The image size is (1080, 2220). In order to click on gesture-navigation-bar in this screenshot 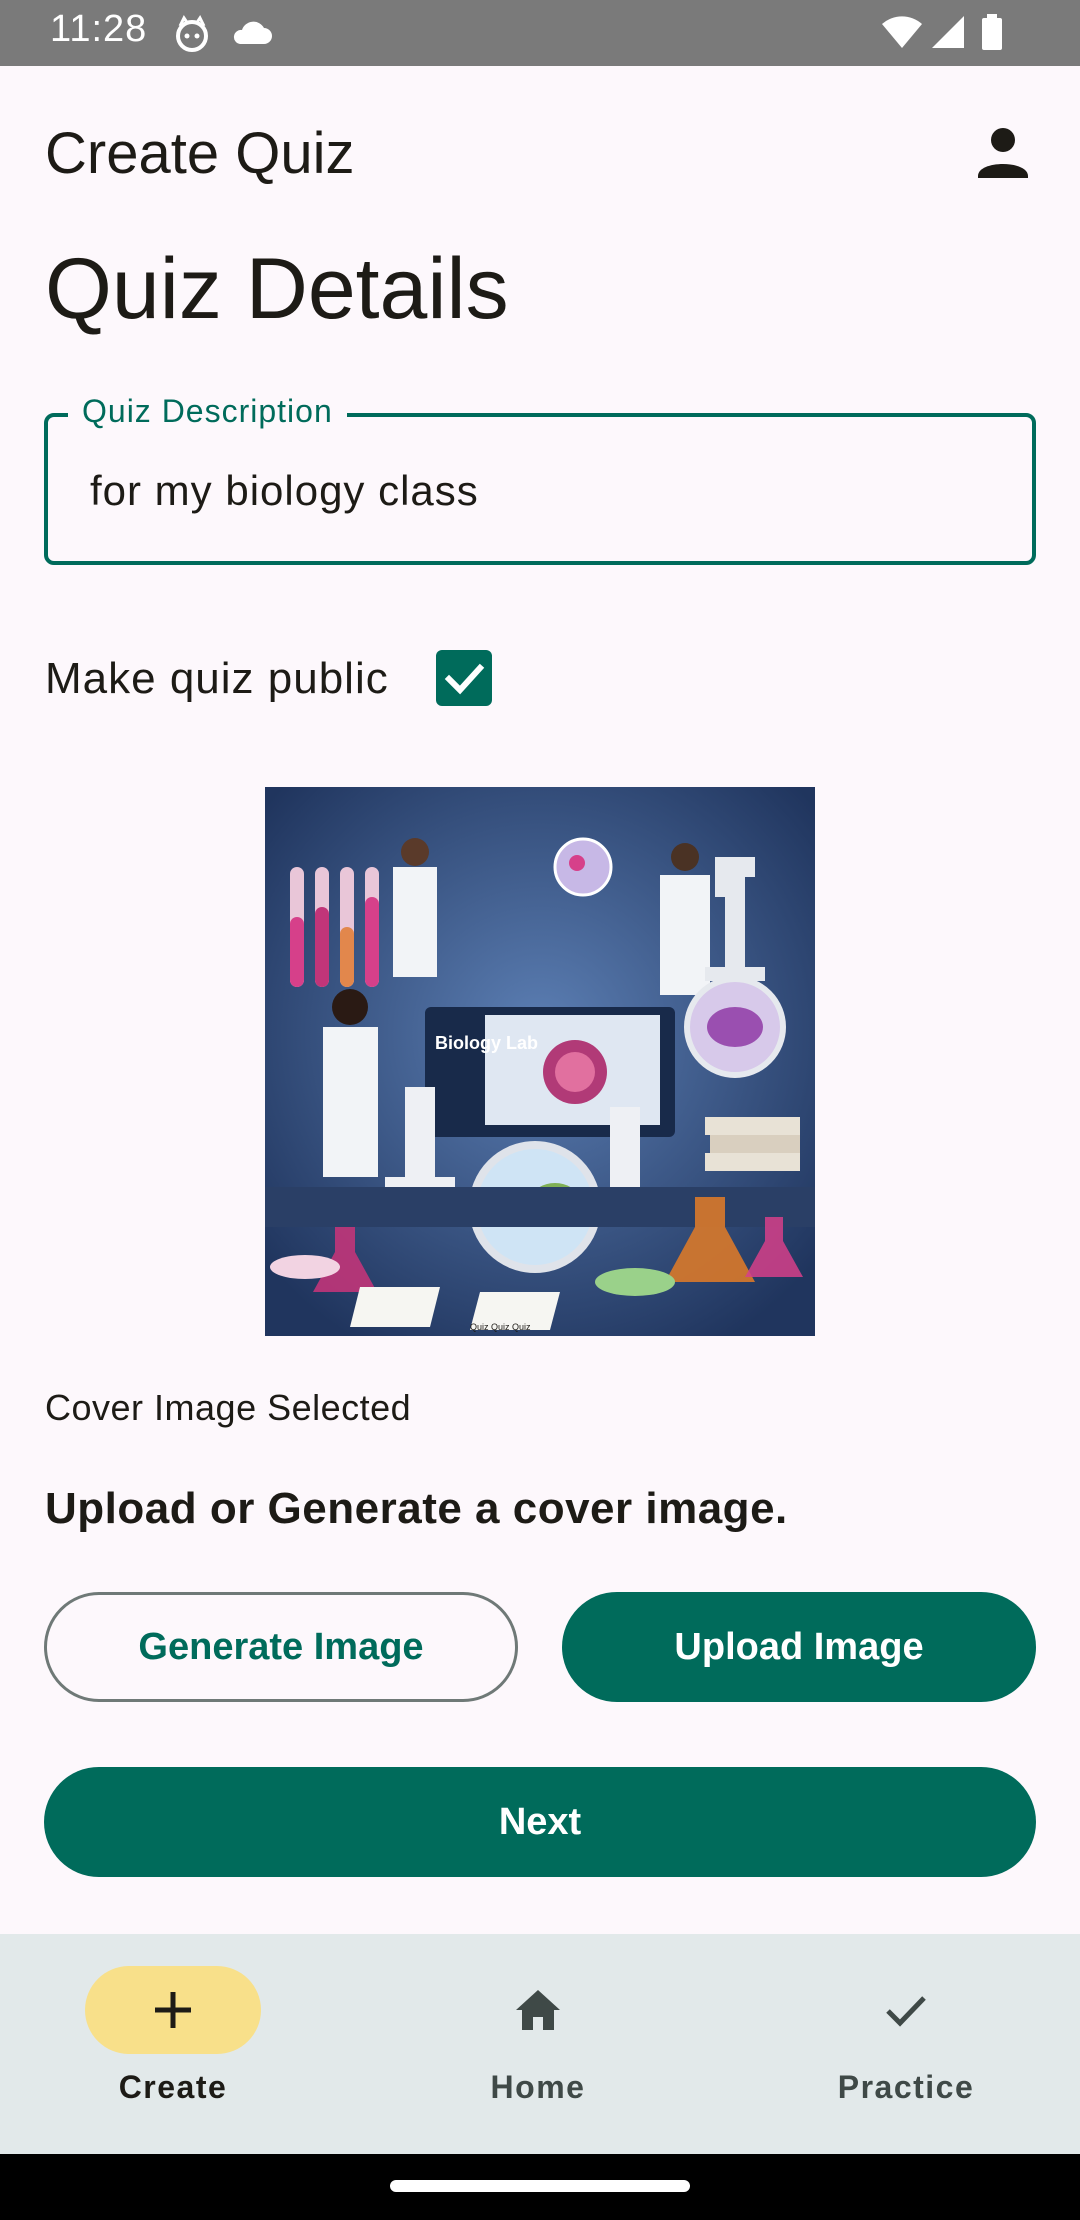, I will do `click(540, 2187)`.